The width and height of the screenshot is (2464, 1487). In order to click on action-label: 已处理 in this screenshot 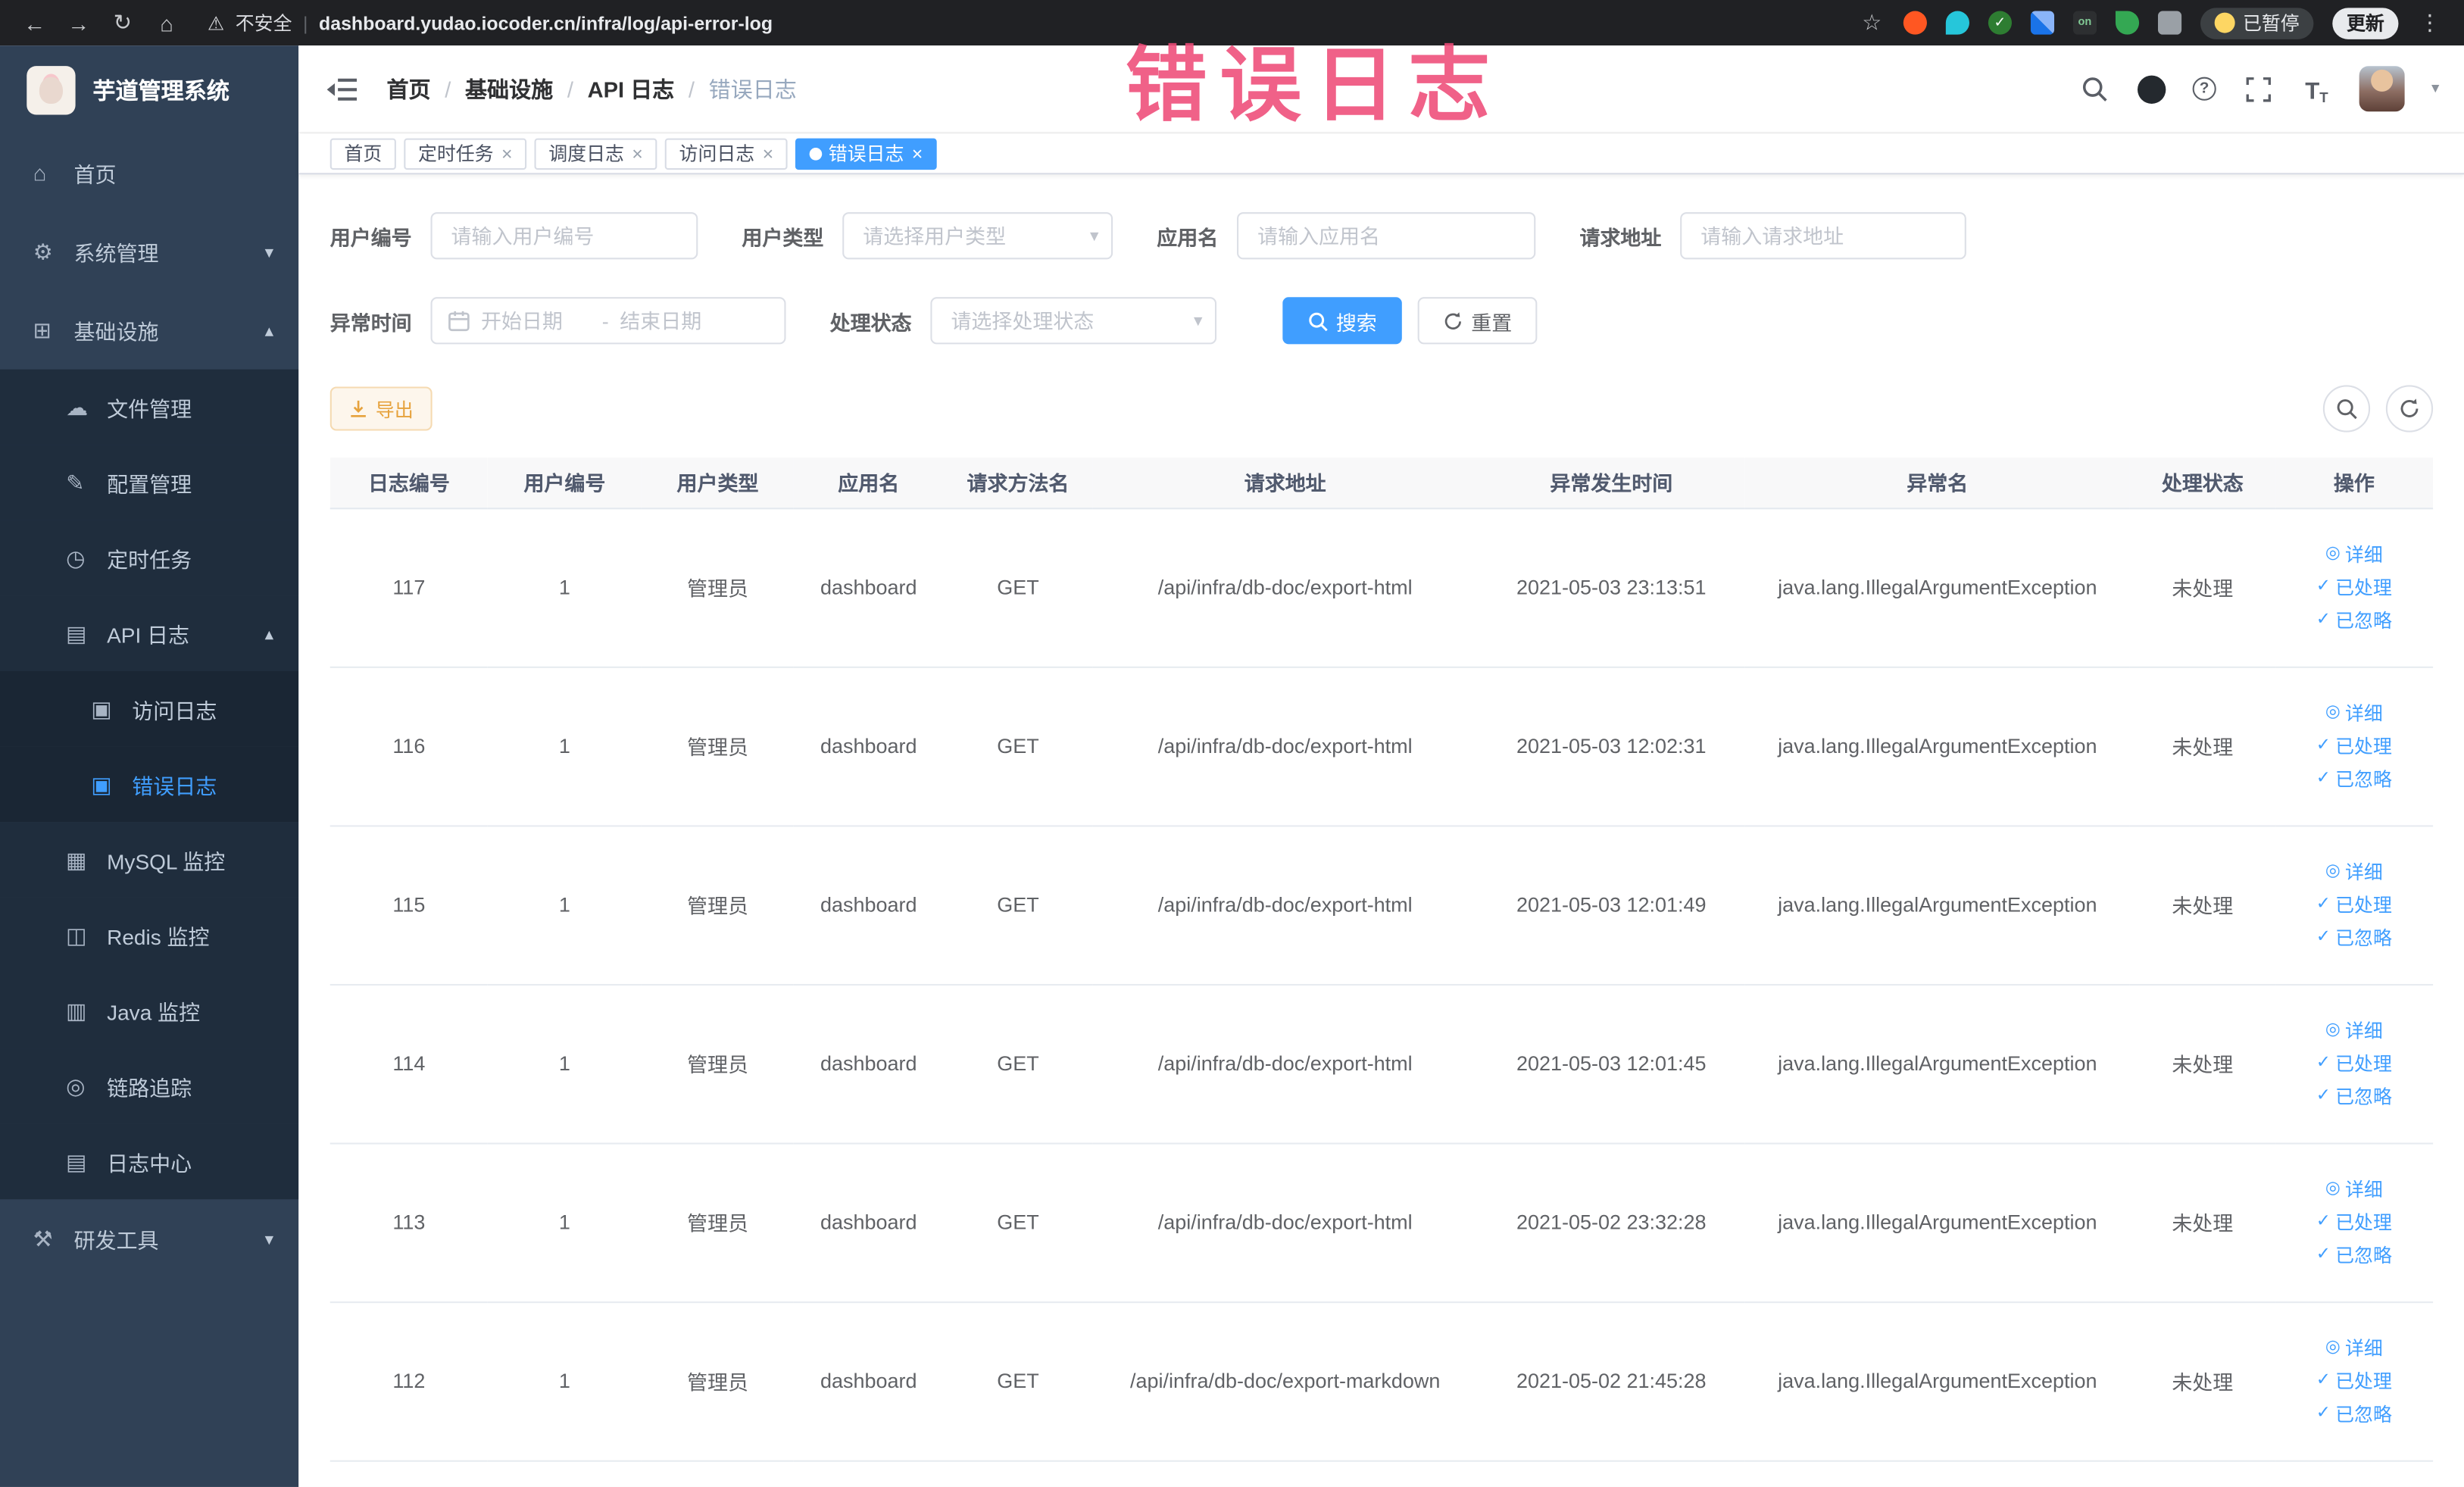, I will do `click(2363, 587)`.